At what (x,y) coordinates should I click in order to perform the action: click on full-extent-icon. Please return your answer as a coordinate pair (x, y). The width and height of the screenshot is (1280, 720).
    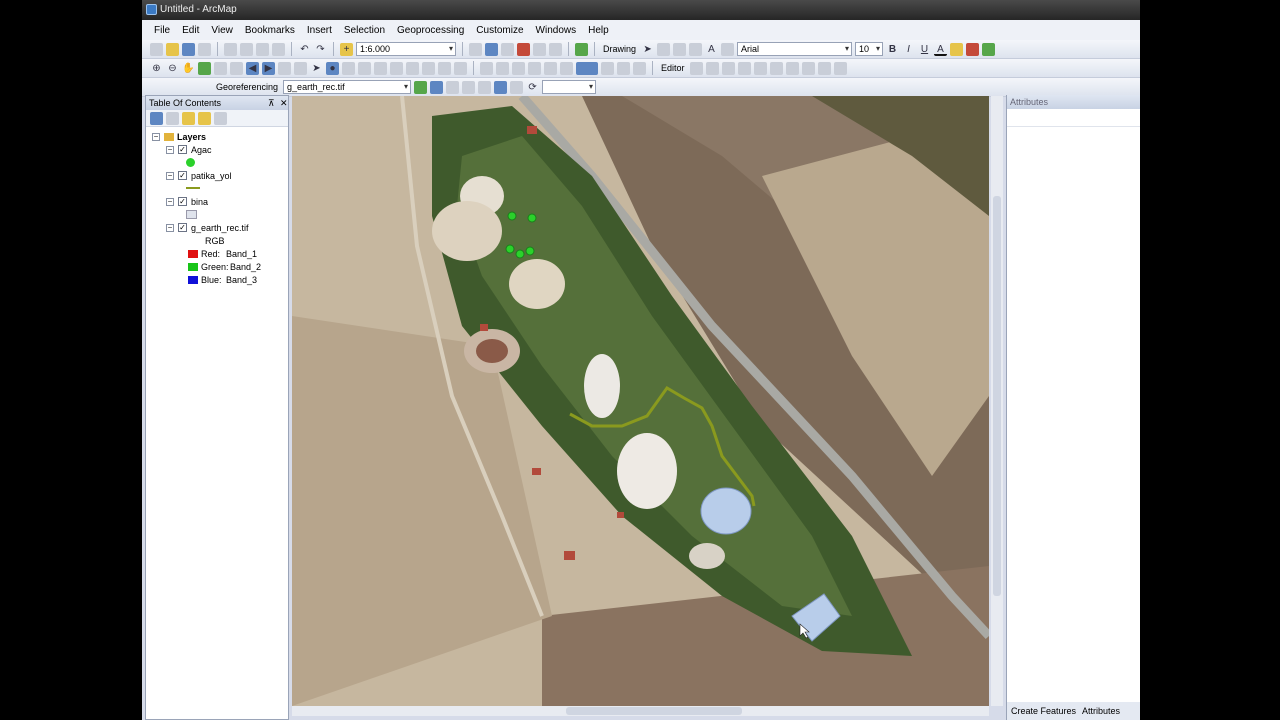
    Looking at the image, I should click on (204, 68).